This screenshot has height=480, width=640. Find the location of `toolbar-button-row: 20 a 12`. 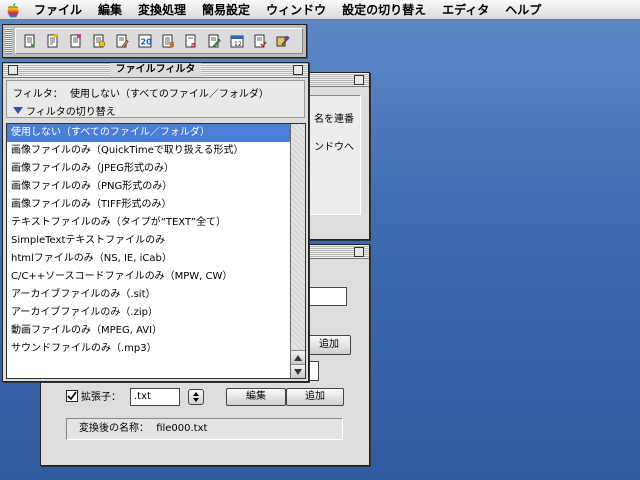

toolbar-button-row: 20 a 12 is located at coordinates (159, 41).